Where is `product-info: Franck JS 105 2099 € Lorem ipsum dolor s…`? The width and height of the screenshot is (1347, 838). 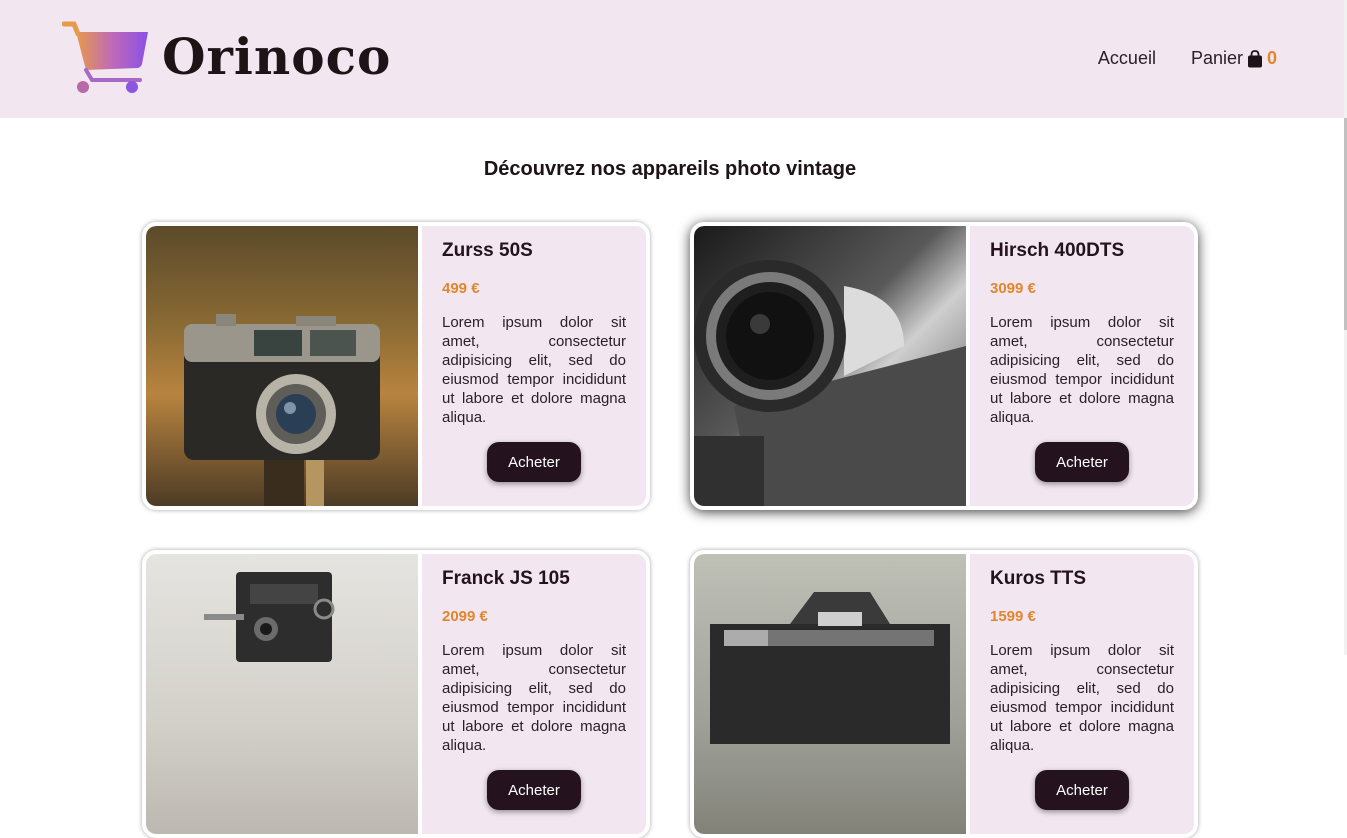 product-info: Franck JS 105 2099 € Lorem ipsum dolor s… is located at coordinates (534, 694).